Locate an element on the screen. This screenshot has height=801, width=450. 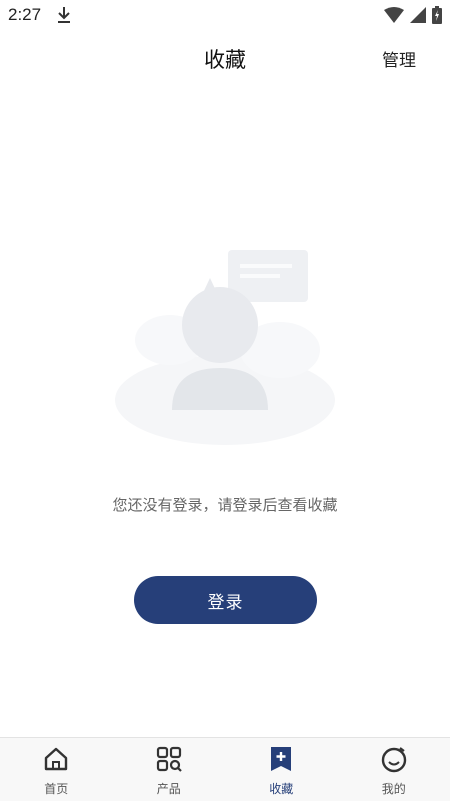
tab-home: 首页 is located at coordinates (56, 769).